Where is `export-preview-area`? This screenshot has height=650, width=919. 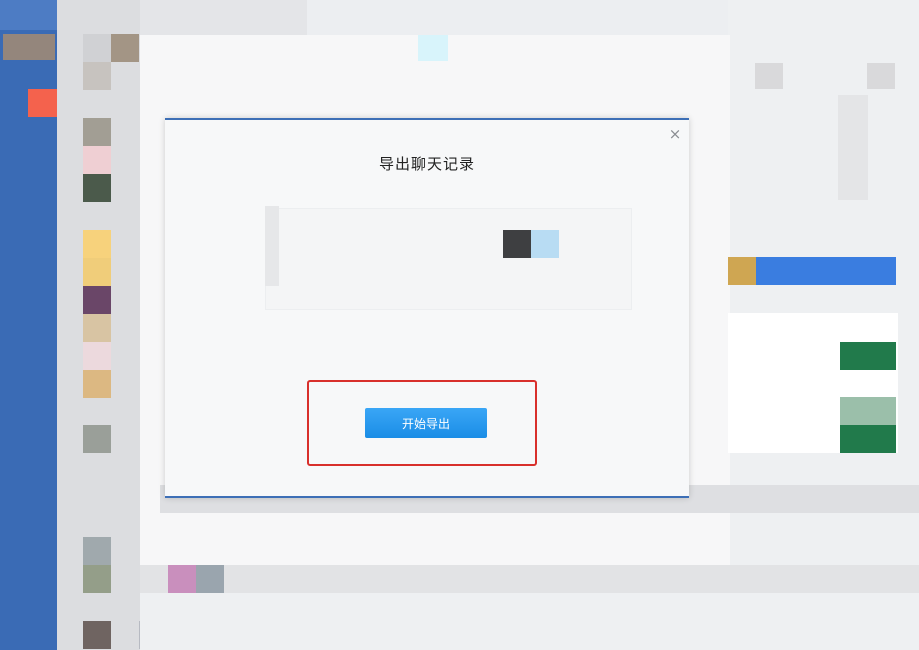
export-preview-area is located at coordinates (448, 259).